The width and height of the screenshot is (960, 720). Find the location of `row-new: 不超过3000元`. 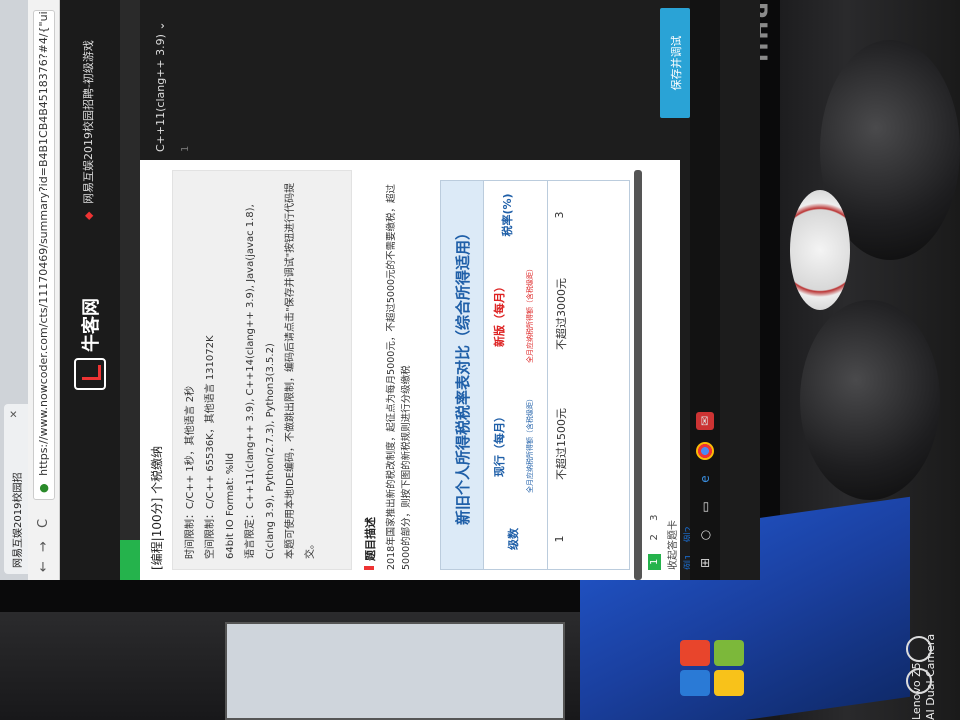

row-new: 不超过3000元 is located at coordinates (561, 314).